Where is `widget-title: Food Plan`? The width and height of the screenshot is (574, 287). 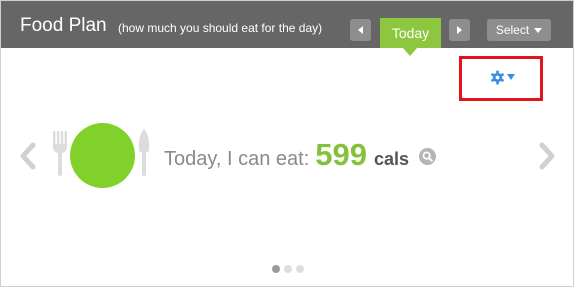 widget-title: Food Plan is located at coordinates (63, 25).